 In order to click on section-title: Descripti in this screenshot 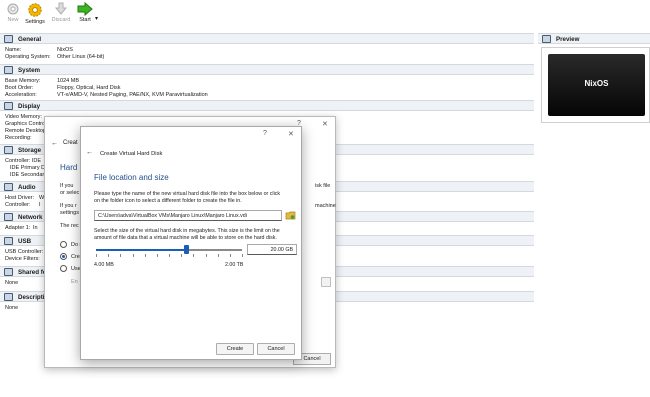, I will do `click(31, 297)`.